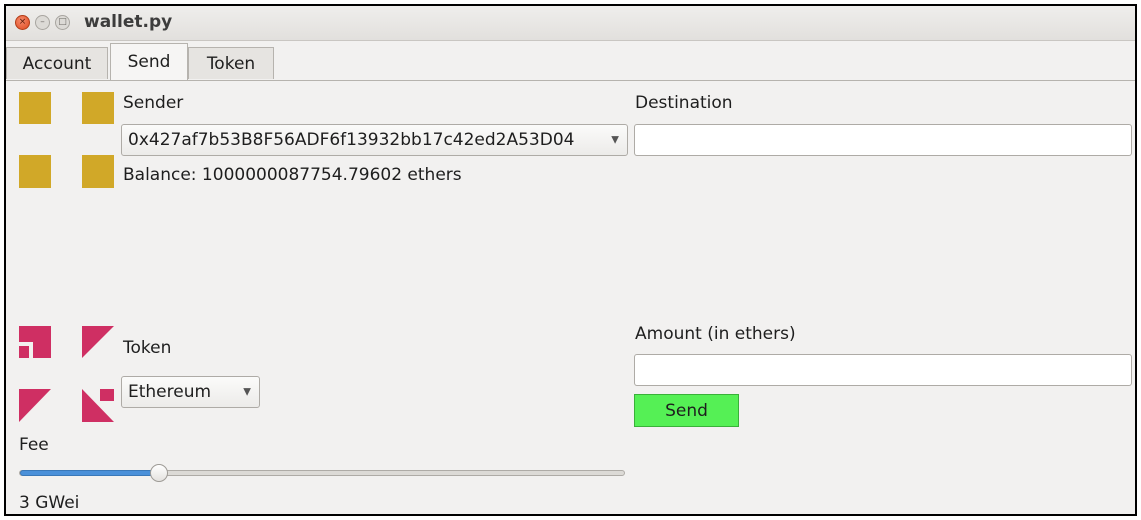 The width and height of the screenshot is (1141, 520). Describe the element at coordinates (49, 503) in the screenshot. I see `fee-value-text: 3 GWei` at that location.